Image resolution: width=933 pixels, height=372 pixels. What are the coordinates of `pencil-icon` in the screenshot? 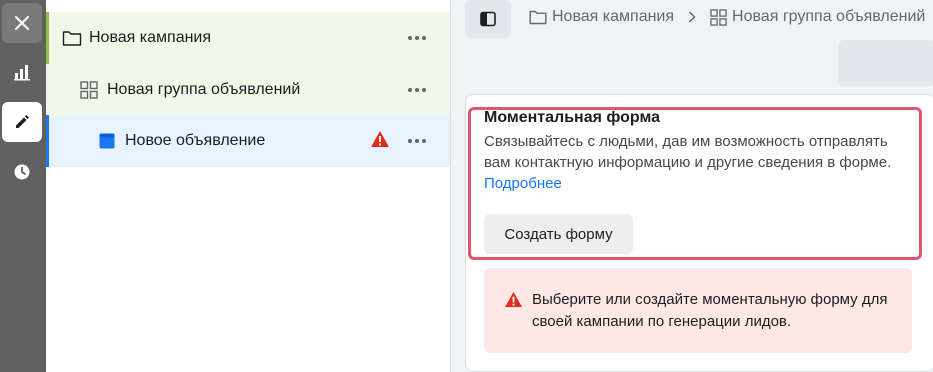 It's located at (22, 121).